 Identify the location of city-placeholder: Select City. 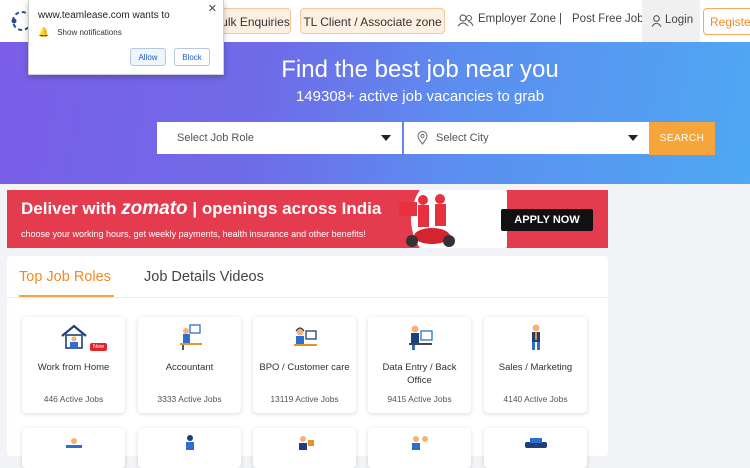
(462, 138).